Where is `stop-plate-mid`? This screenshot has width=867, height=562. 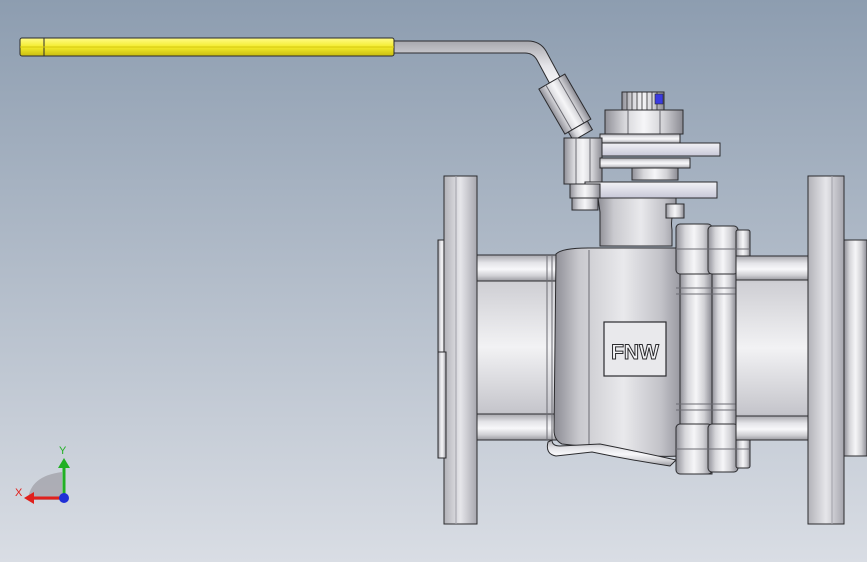
stop-plate-mid is located at coordinates (645, 163).